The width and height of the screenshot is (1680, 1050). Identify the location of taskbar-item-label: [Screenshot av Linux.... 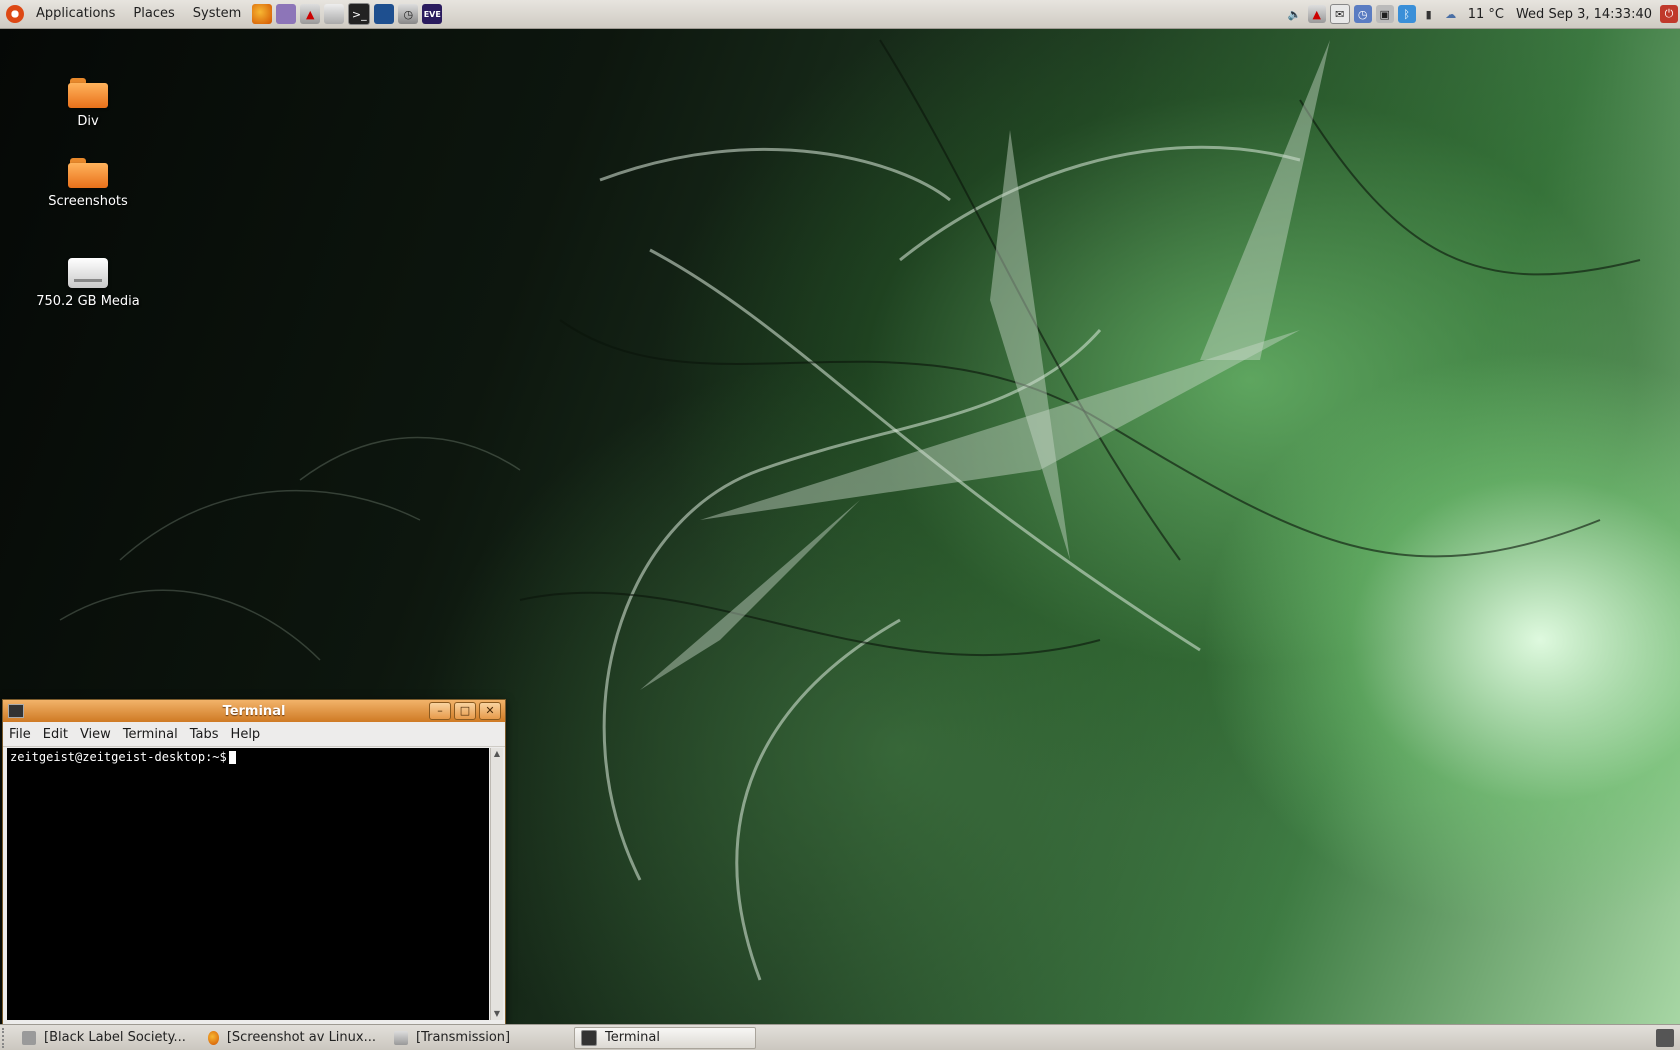
(301, 1037).